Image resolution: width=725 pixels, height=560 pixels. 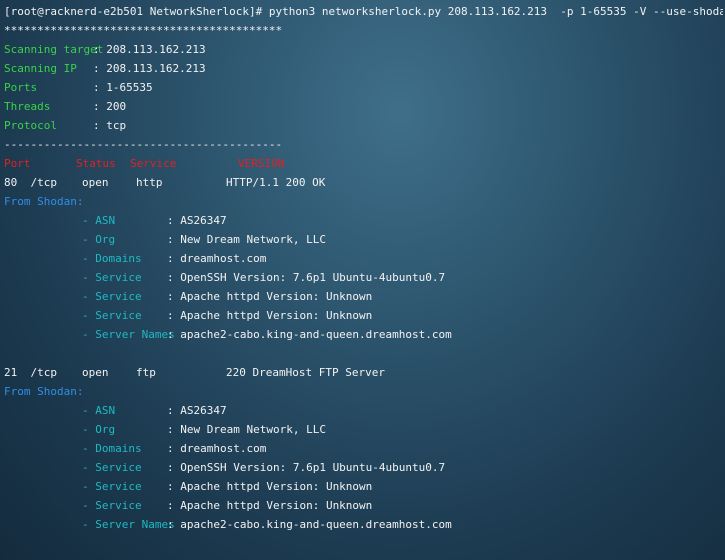 What do you see at coordinates (129, 87) in the screenshot?
I see `config-ports-value: 1-65535` at bounding box center [129, 87].